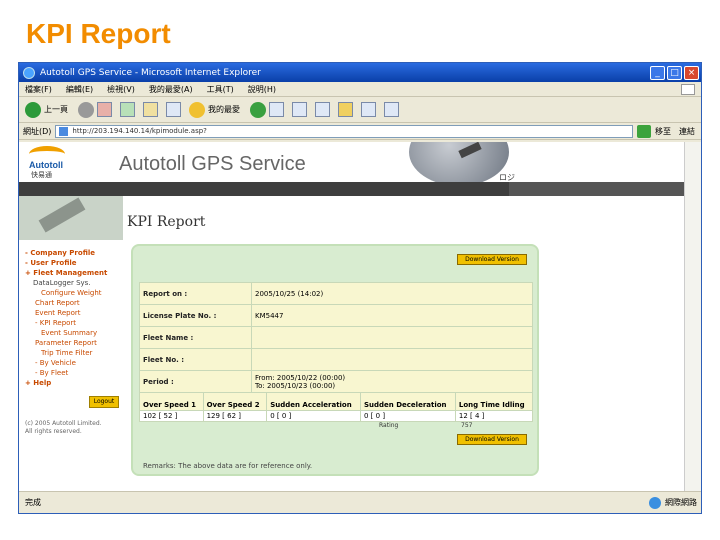 This screenshot has width=720, height=540. Describe the element at coordinates (663, 131) in the screenshot. I see `go-button: 移至` at that location.